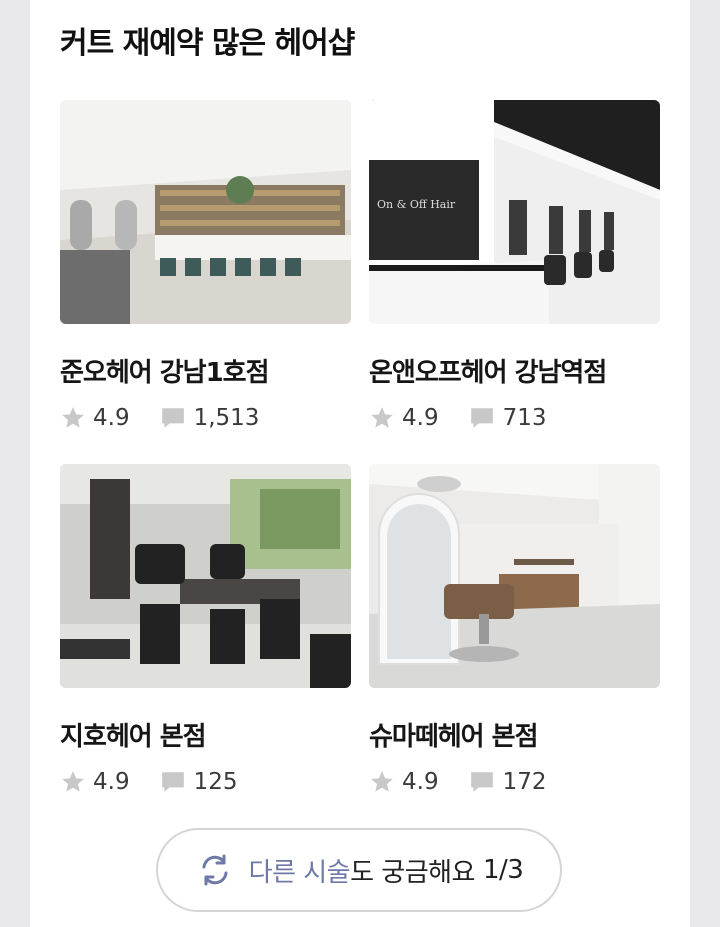 This screenshot has width=720, height=927. I want to click on shop-meta: 4.9 172, so click(514, 782).